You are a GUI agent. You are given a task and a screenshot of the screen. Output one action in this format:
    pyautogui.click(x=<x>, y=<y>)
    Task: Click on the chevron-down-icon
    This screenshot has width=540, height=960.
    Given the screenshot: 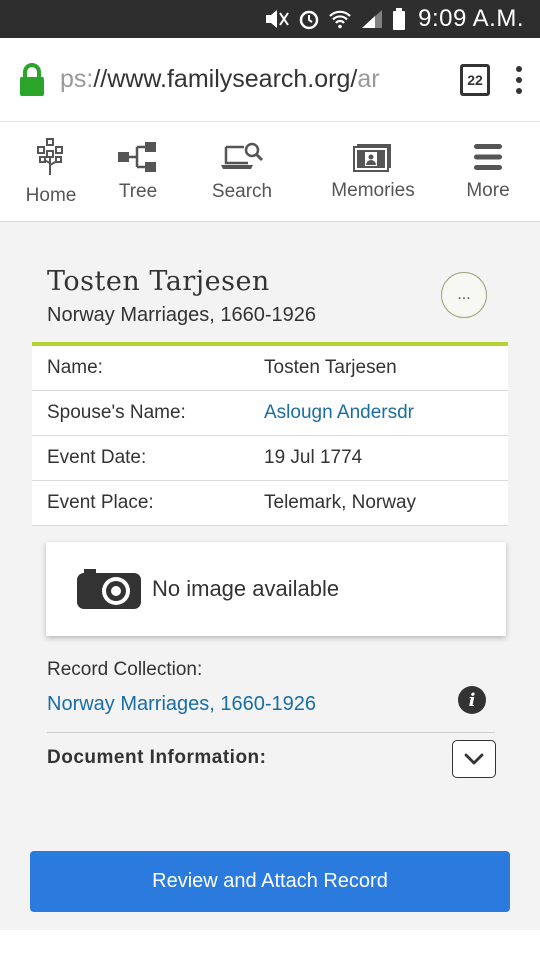 What is the action you would take?
    pyautogui.click(x=474, y=759)
    